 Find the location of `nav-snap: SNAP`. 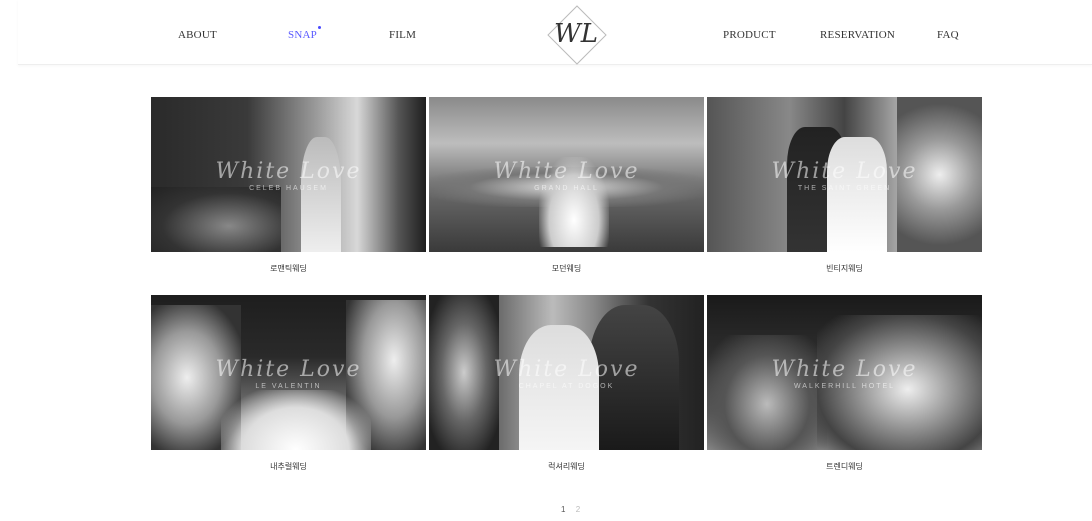

nav-snap: SNAP is located at coordinates (304, 33).